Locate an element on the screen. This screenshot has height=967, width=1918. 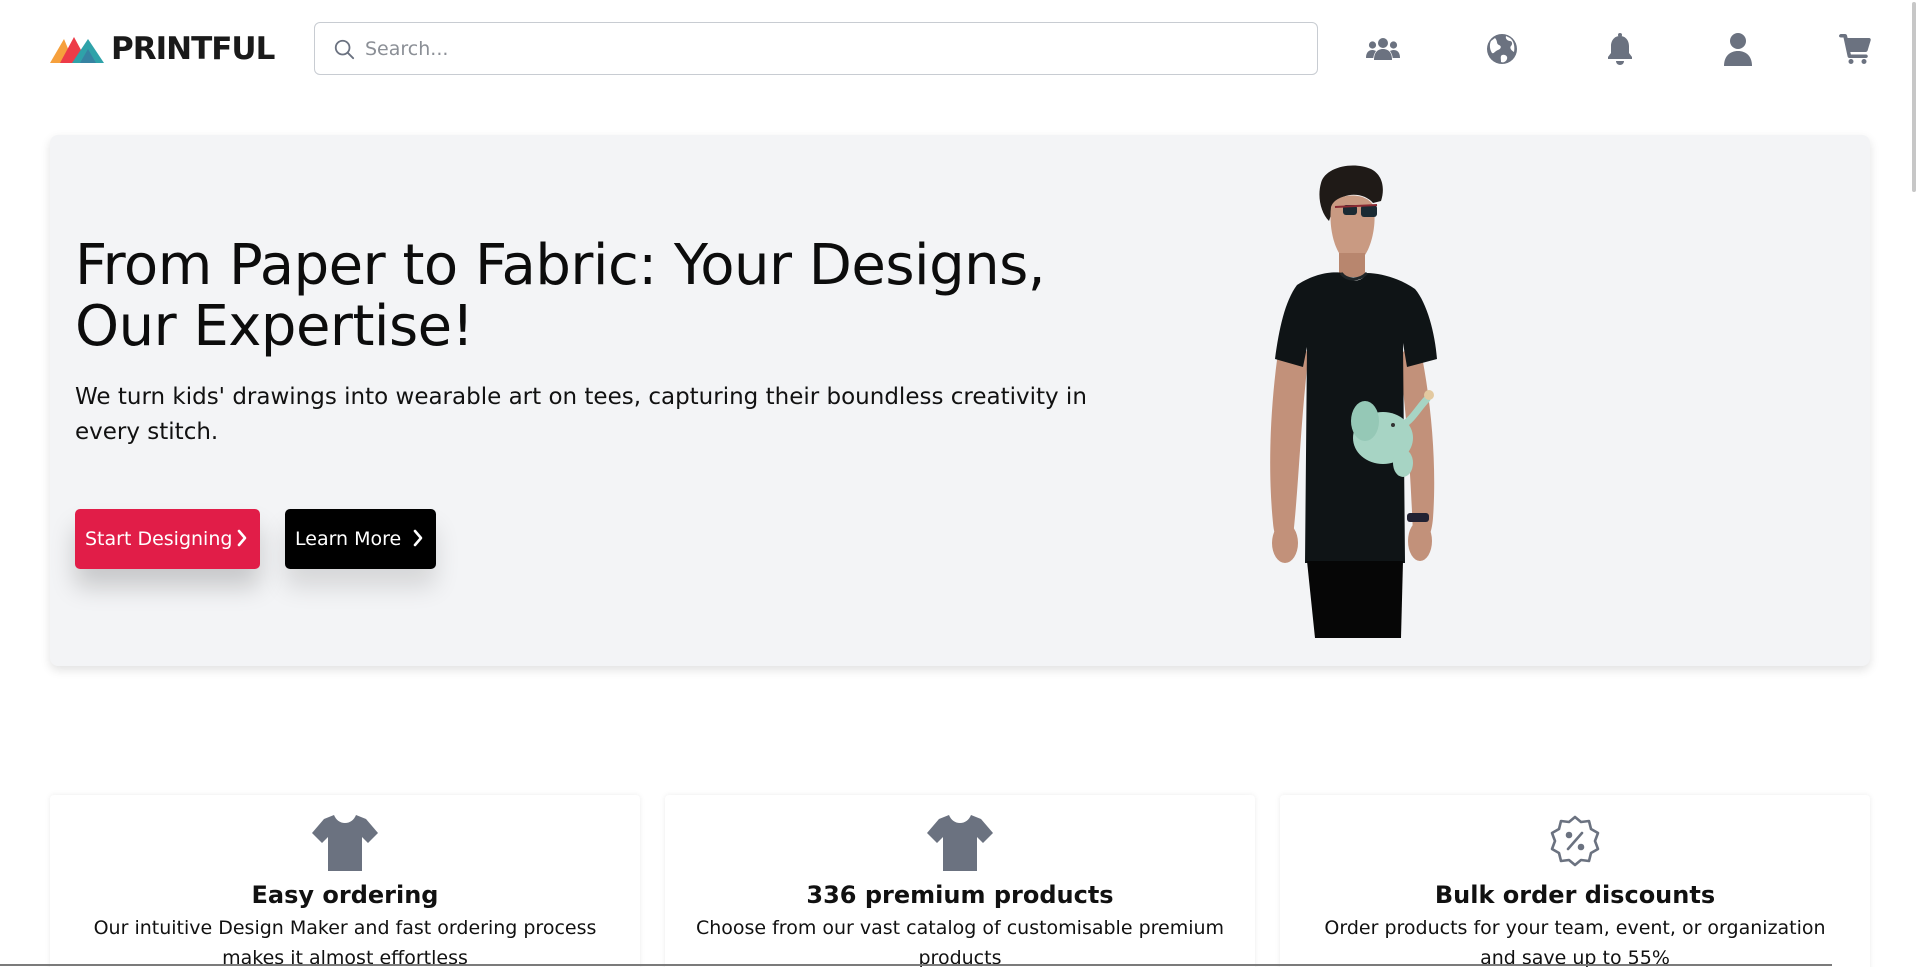
discount-badge-icon is located at coordinates (1575, 841).